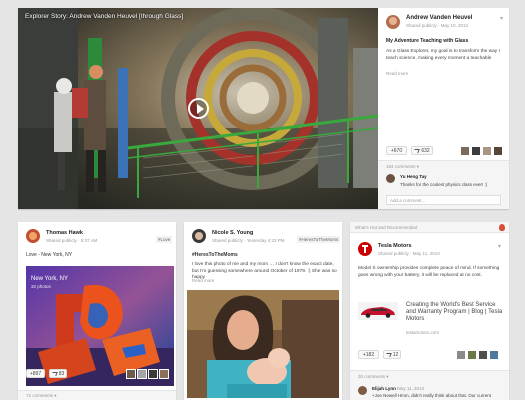 The width and height of the screenshot is (525, 400). Describe the element at coordinates (35, 373) in the screenshot. I see `plus-one-button: +897` at that location.